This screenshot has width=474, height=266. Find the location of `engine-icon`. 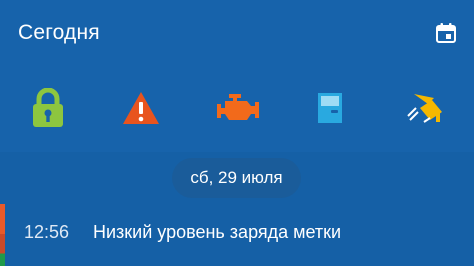

engine-icon is located at coordinates (238, 107).